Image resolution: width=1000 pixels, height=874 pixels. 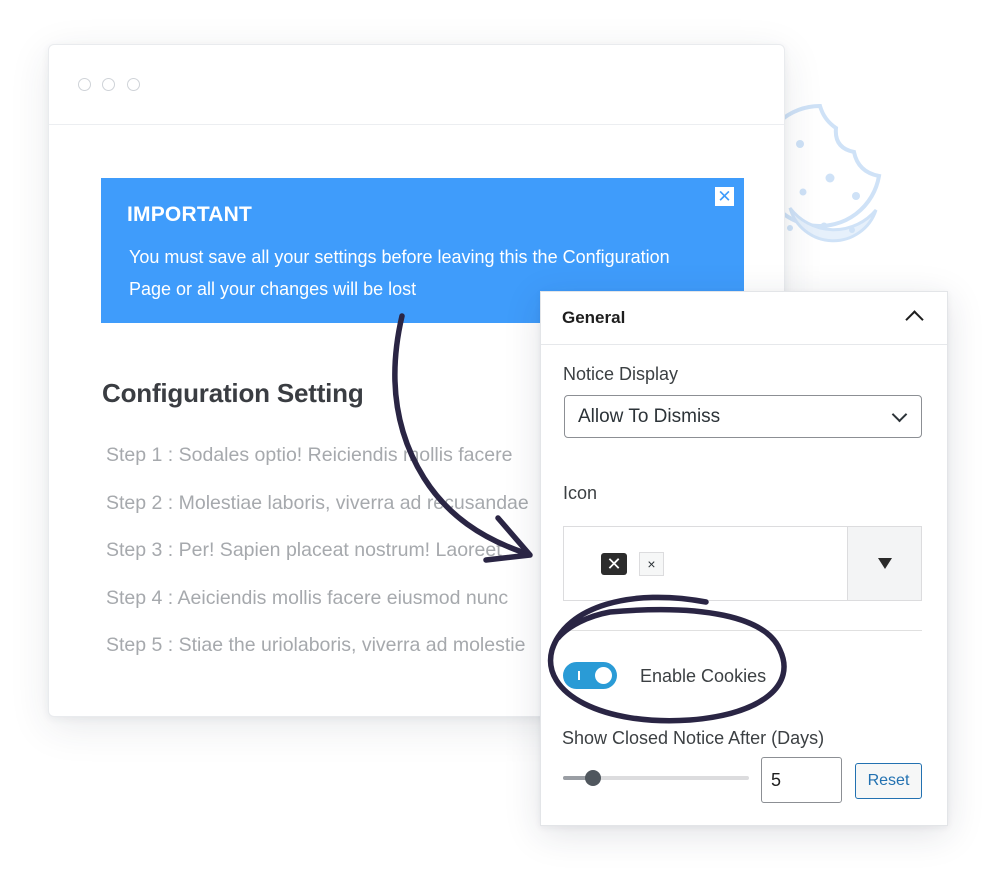 I want to click on icon-dropdown-button, so click(x=884, y=563).